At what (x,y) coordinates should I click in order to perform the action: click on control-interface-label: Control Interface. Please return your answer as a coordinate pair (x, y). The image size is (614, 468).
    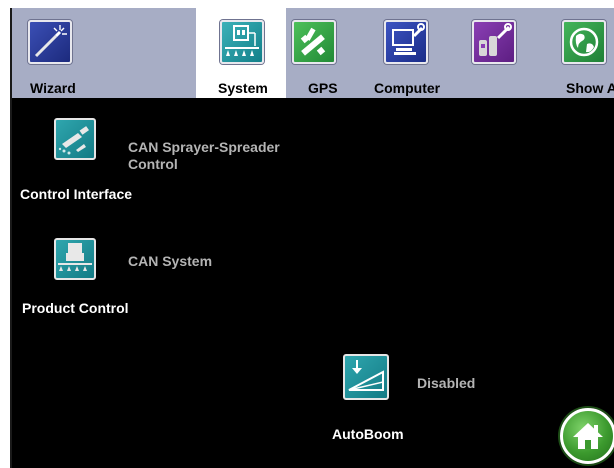
    Looking at the image, I should click on (76, 194).